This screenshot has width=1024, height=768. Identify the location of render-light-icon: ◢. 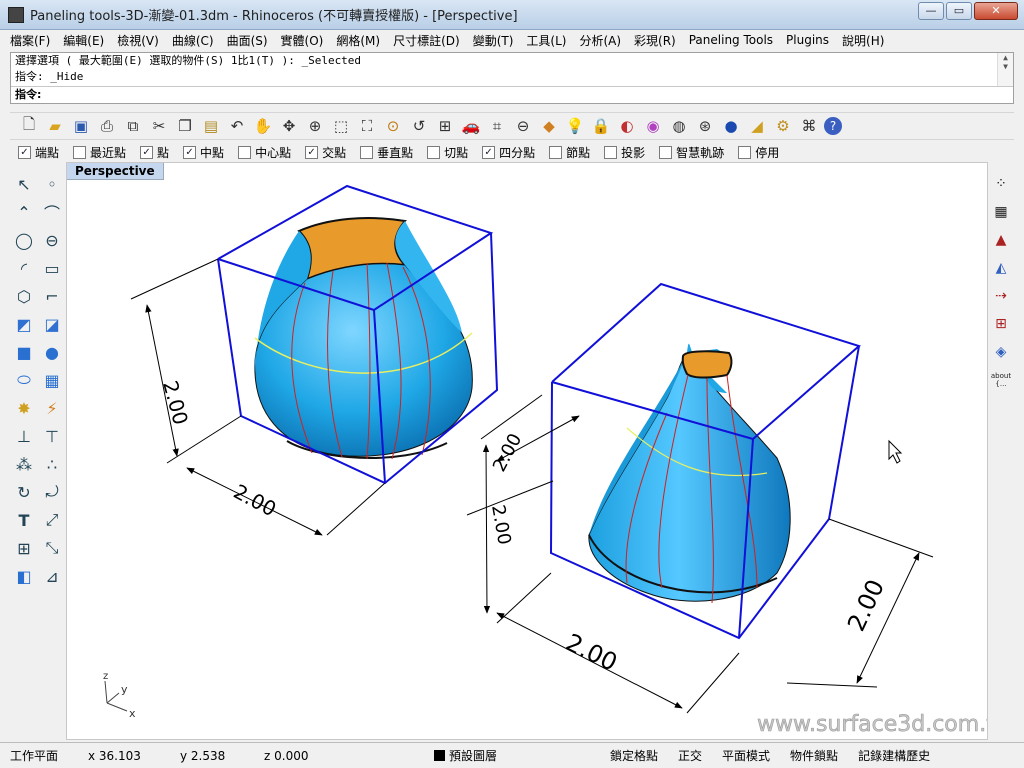
(757, 126).